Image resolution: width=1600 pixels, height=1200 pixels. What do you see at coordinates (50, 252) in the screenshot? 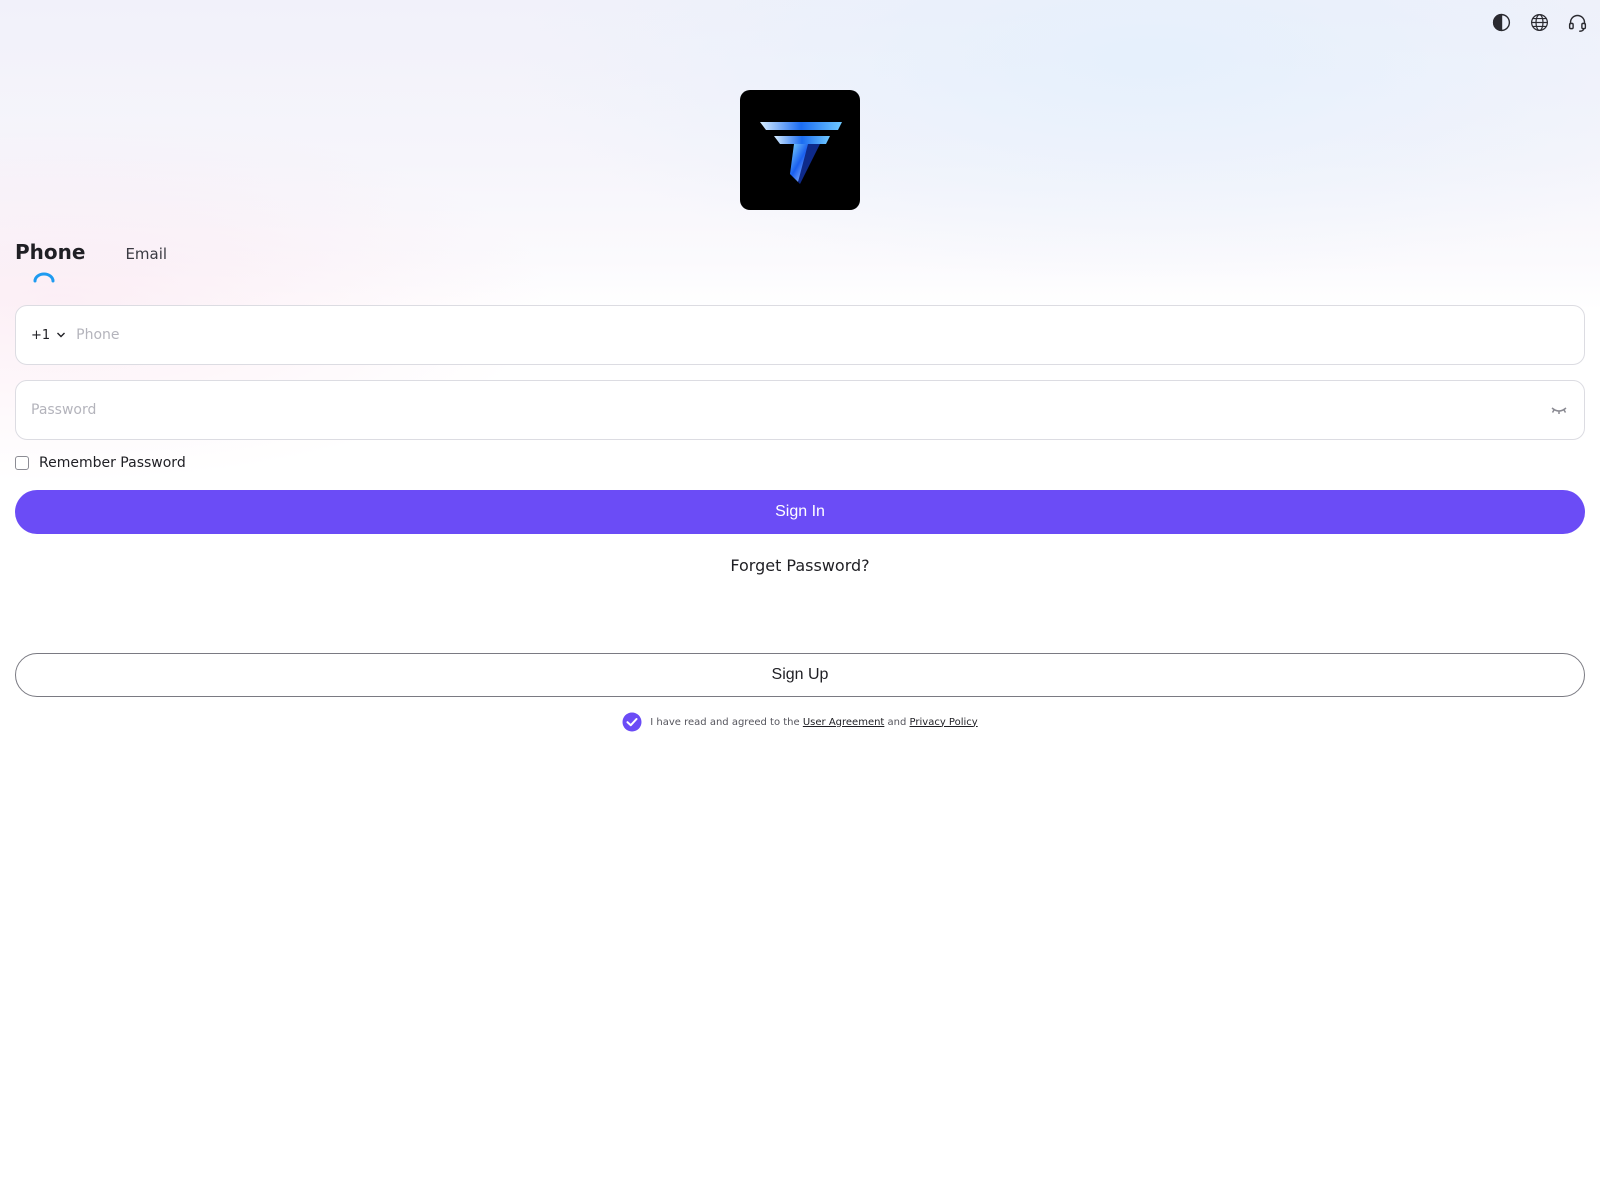
I see `tab-phone-label: Phone` at bounding box center [50, 252].